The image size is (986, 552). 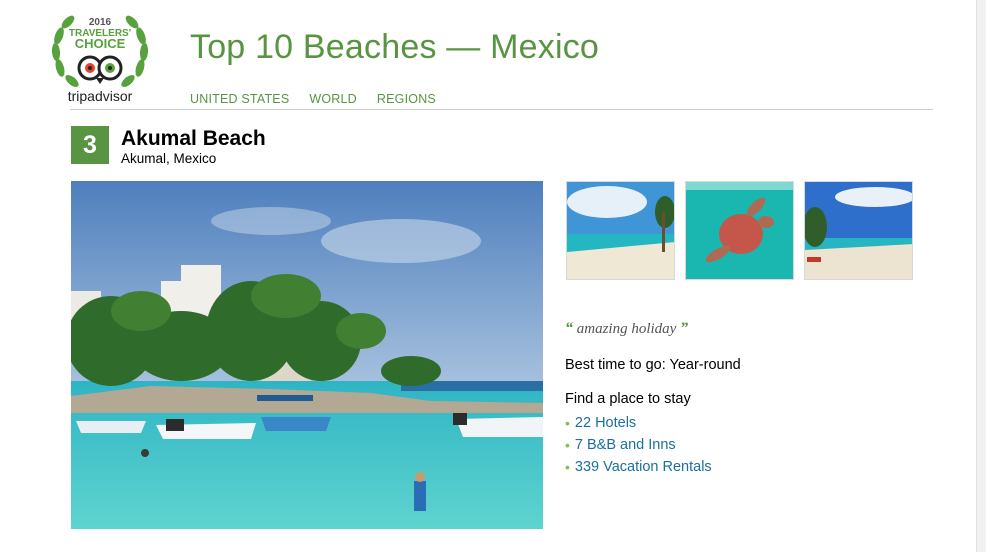 I want to click on beach-name: Akumal Beach, so click(x=193, y=138).